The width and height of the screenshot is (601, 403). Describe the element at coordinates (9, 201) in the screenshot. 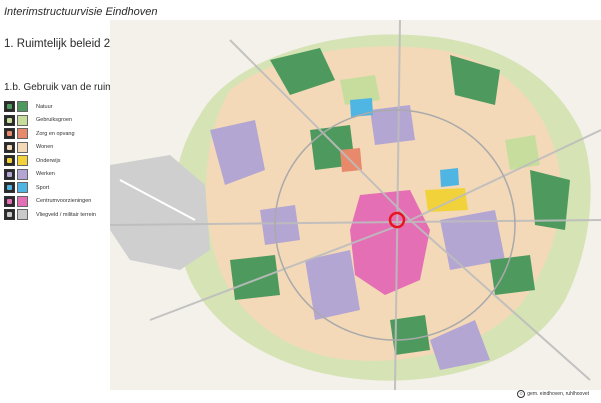

I see `shop-icon` at that location.